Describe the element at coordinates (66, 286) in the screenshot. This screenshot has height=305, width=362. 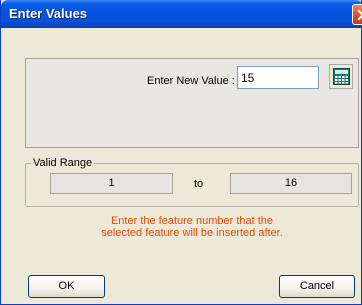
I see `ok-button: OK` at that location.